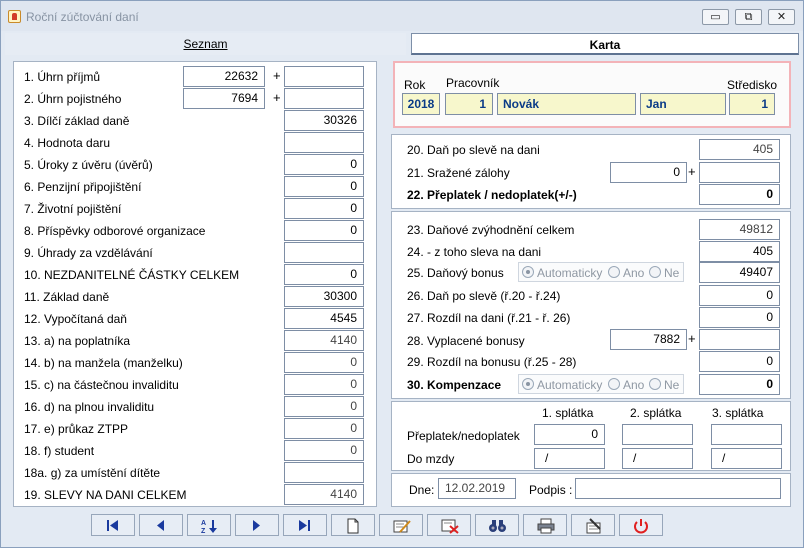 Image resolution: width=804 pixels, height=548 pixels. What do you see at coordinates (324, 186) in the screenshot?
I see `row6-input: 0` at bounding box center [324, 186].